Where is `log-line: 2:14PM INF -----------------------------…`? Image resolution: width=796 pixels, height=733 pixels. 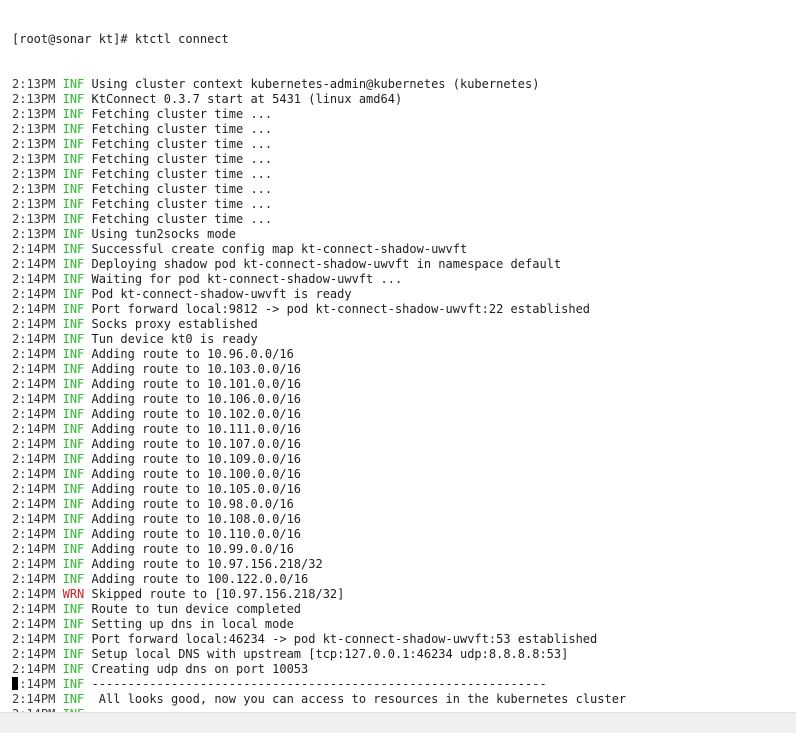
log-line: 2:14PM INF -----------------------------… is located at coordinates (319, 684).